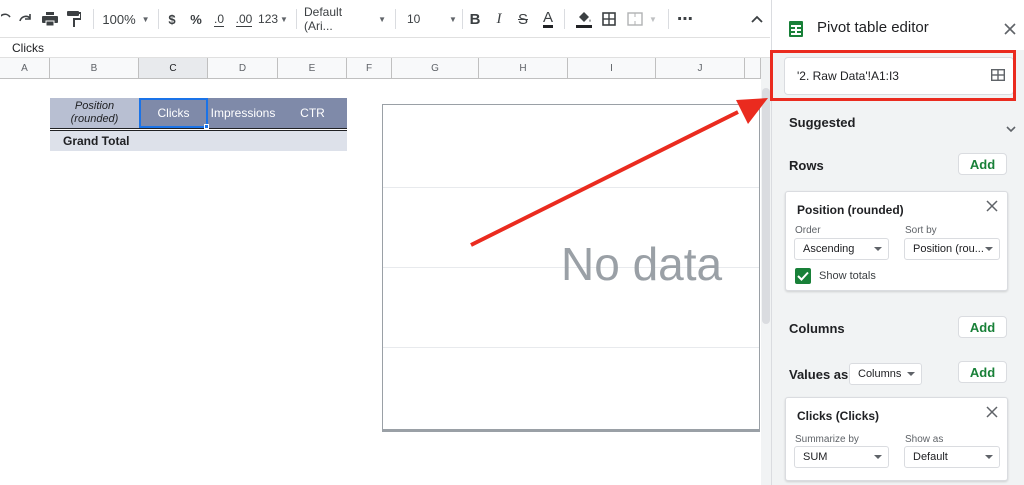 This screenshot has height=485, width=1024. Describe the element at coordinates (992, 414) in the screenshot. I see `remove-value-field-icon` at that location.